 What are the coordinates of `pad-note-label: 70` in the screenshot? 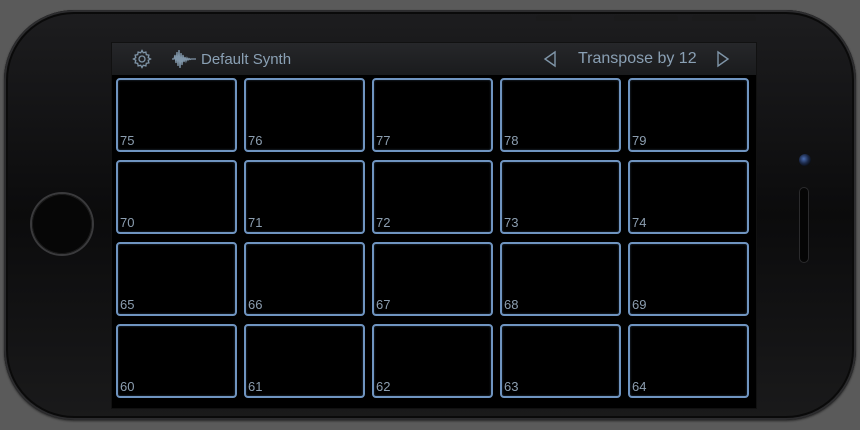 It's located at (127, 222).